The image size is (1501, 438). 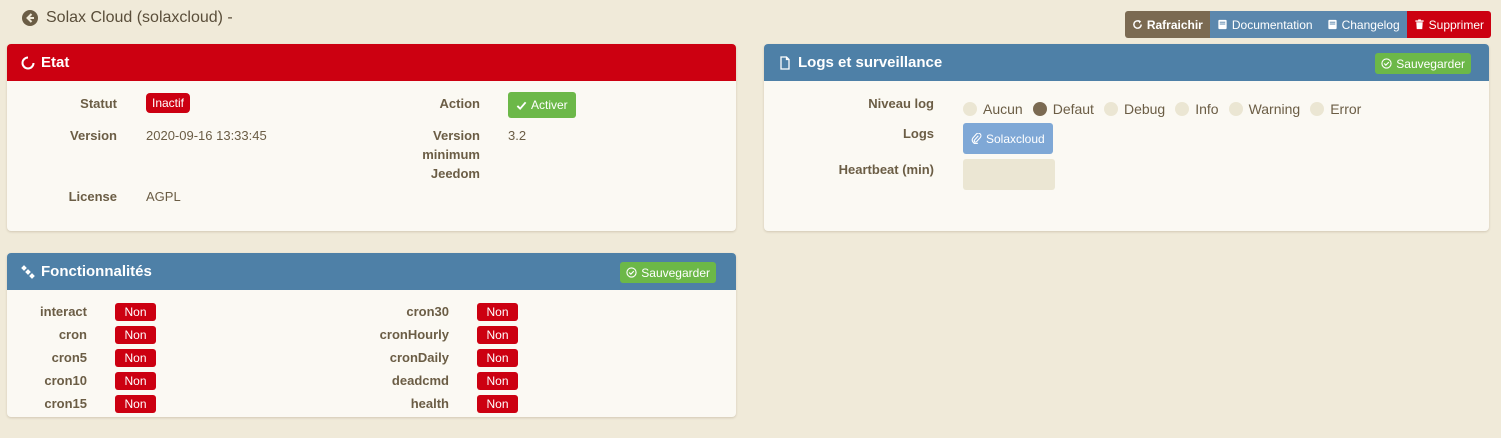 I want to click on feature-label: cron30, so click(x=427, y=311).